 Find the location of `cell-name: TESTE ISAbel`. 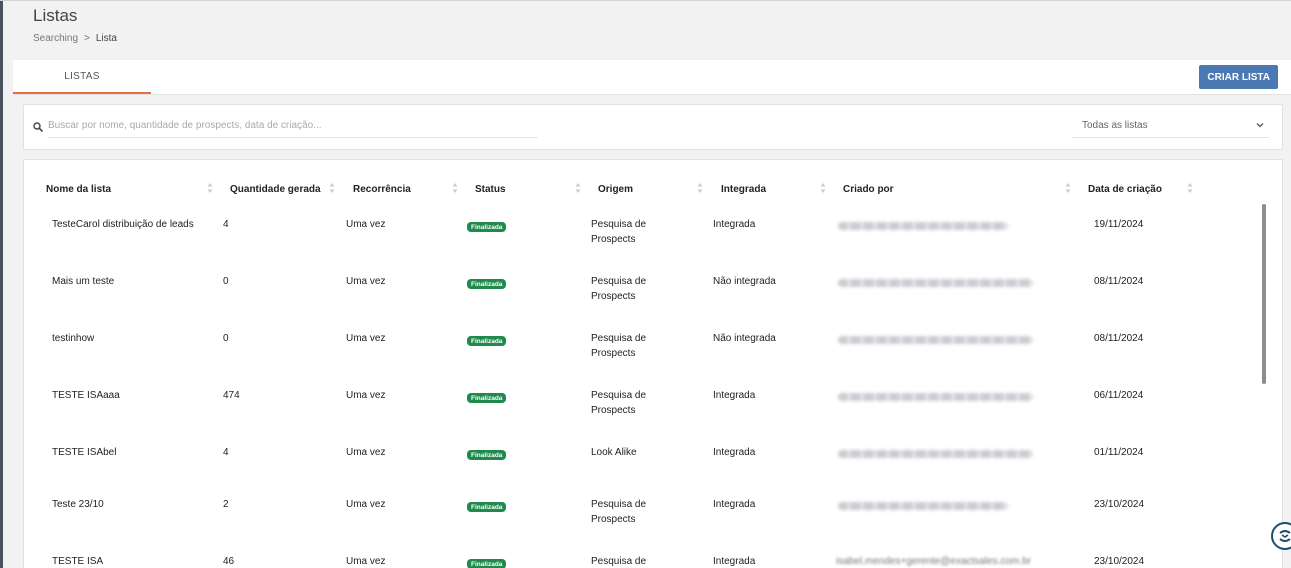

cell-name: TESTE ISAbel is located at coordinates (84, 452).